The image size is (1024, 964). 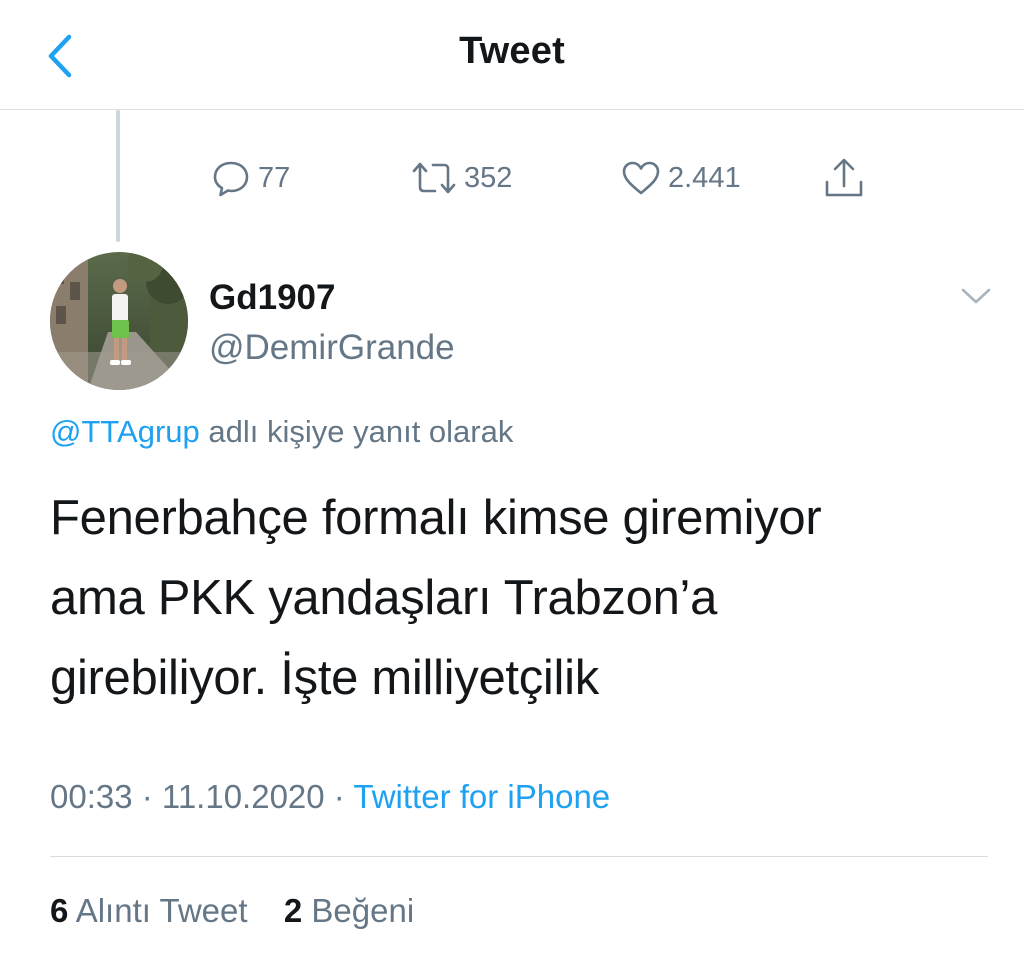 I want to click on divider, so click(x=519, y=856).